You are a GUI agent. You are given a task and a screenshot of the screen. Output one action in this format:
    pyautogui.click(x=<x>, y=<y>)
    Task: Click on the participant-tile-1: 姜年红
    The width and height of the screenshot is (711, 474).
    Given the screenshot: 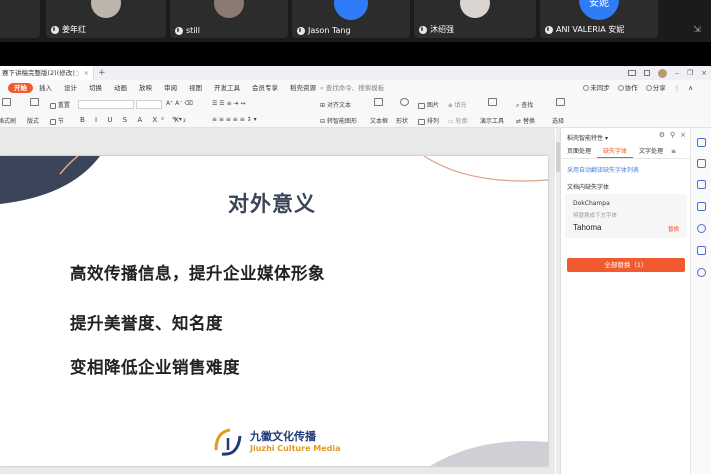 What is the action you would take?
    pyautogui.click(x=106, y=19)
    